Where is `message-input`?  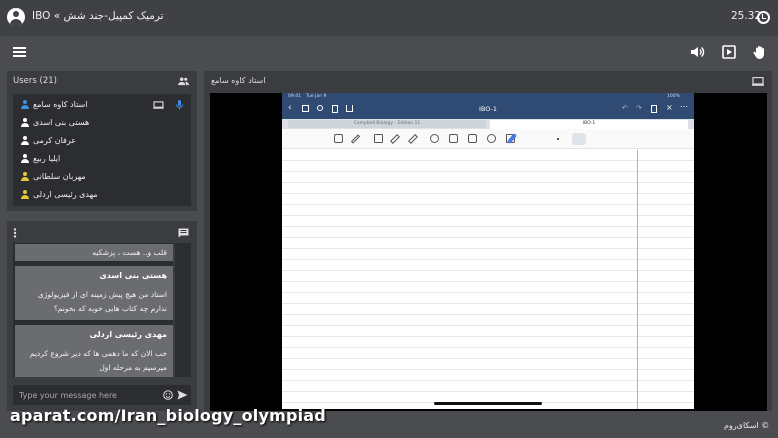
message-input is located at coordinates (89, 395).